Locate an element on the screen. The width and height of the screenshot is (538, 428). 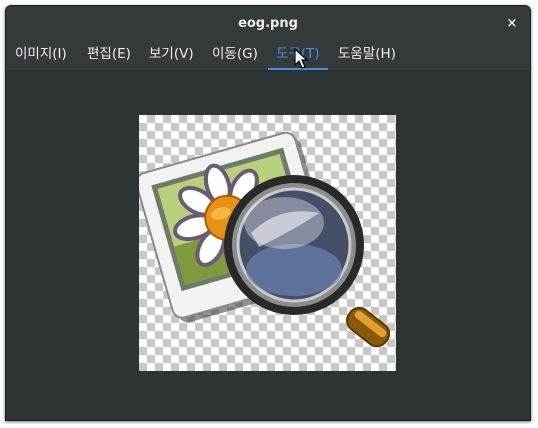
close-button: × is located at coordinates (512, 24).